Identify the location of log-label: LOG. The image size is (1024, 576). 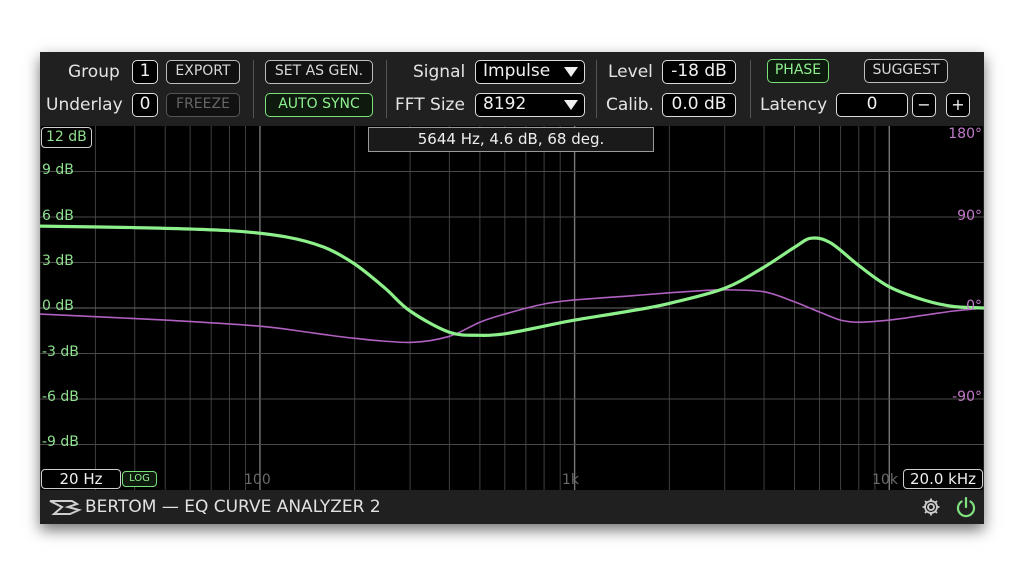
(139, 478).